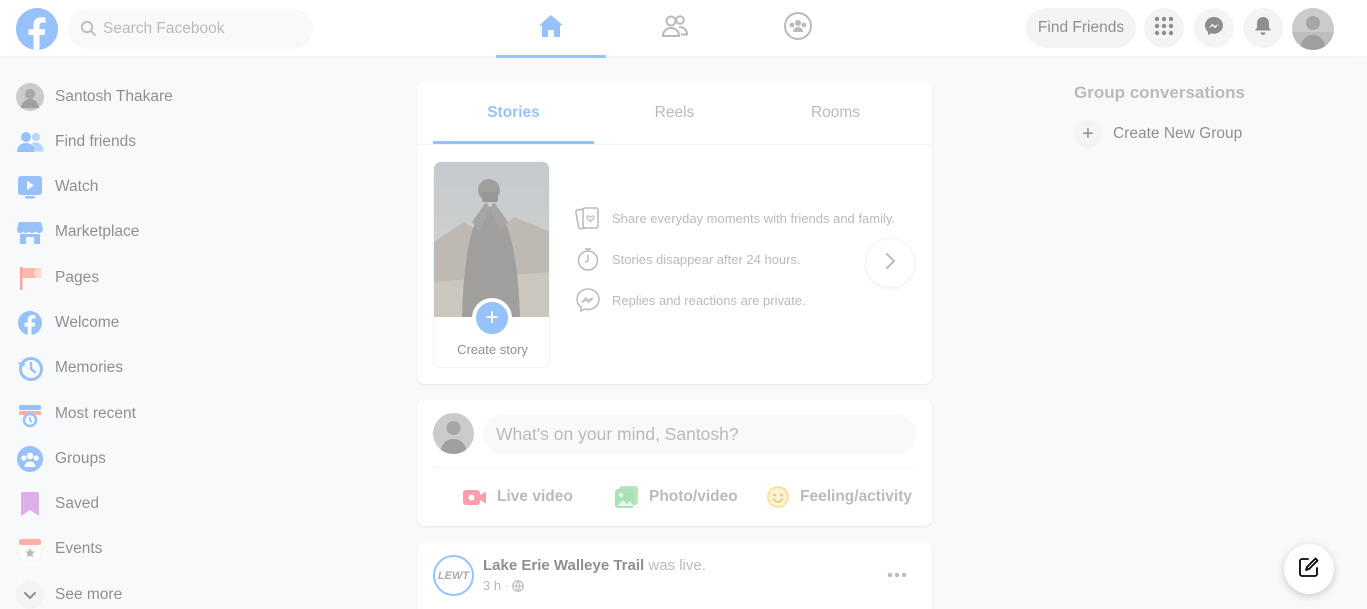  Describe the element at coordinates (1359, 333) in the screenshot. I see `page-scrollbar` at that location.